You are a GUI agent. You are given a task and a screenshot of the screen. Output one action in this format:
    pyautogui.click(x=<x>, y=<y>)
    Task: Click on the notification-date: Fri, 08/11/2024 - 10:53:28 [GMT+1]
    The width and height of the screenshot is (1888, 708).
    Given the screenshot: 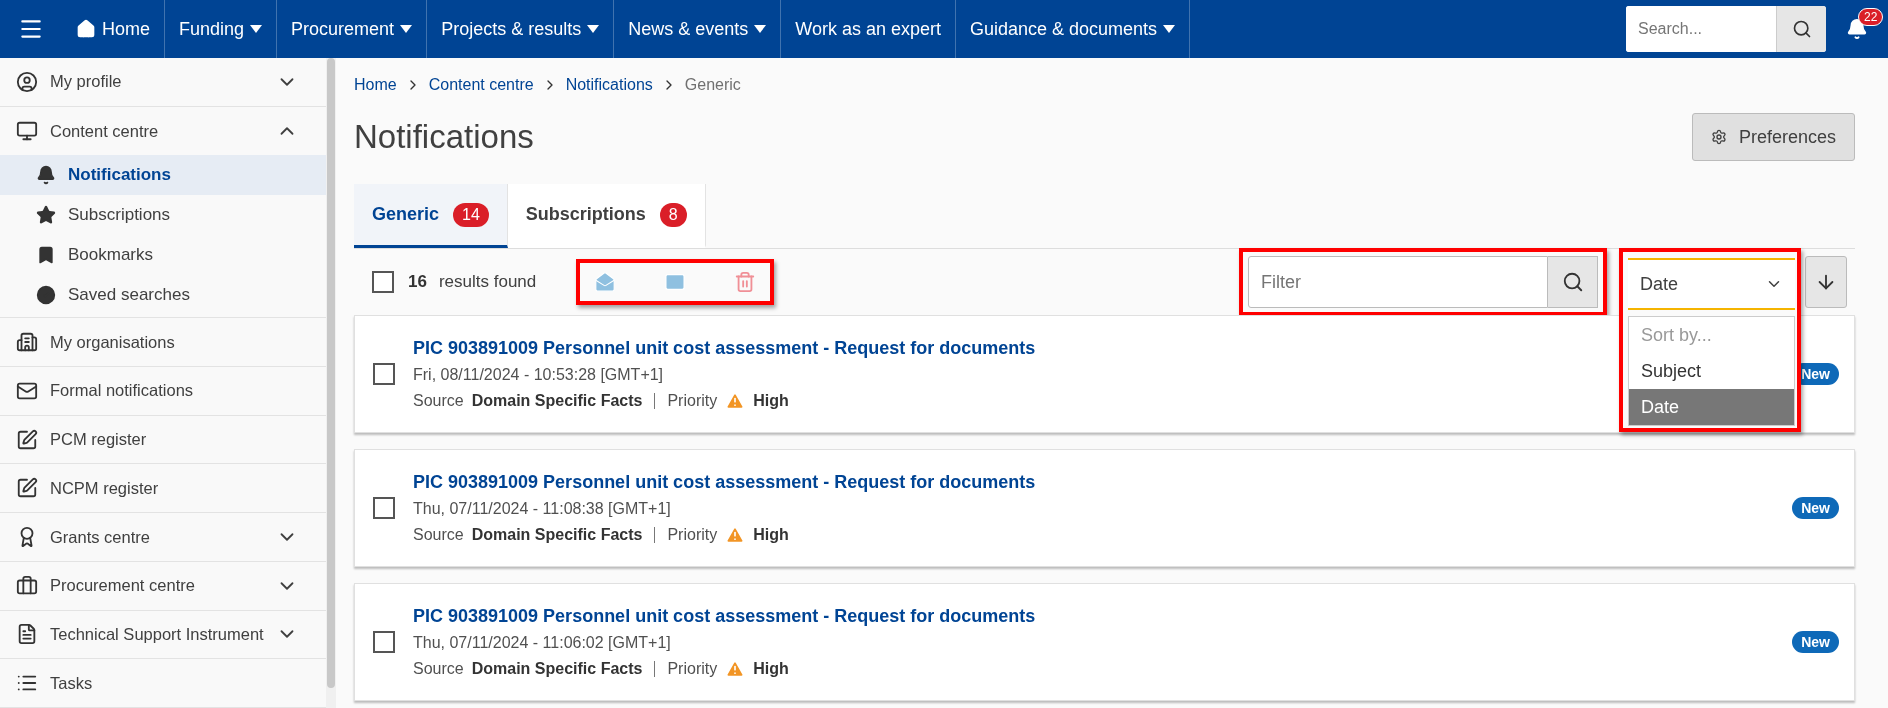 What is the action you would take?
    pyautogui.click(x=538, y=374)
    